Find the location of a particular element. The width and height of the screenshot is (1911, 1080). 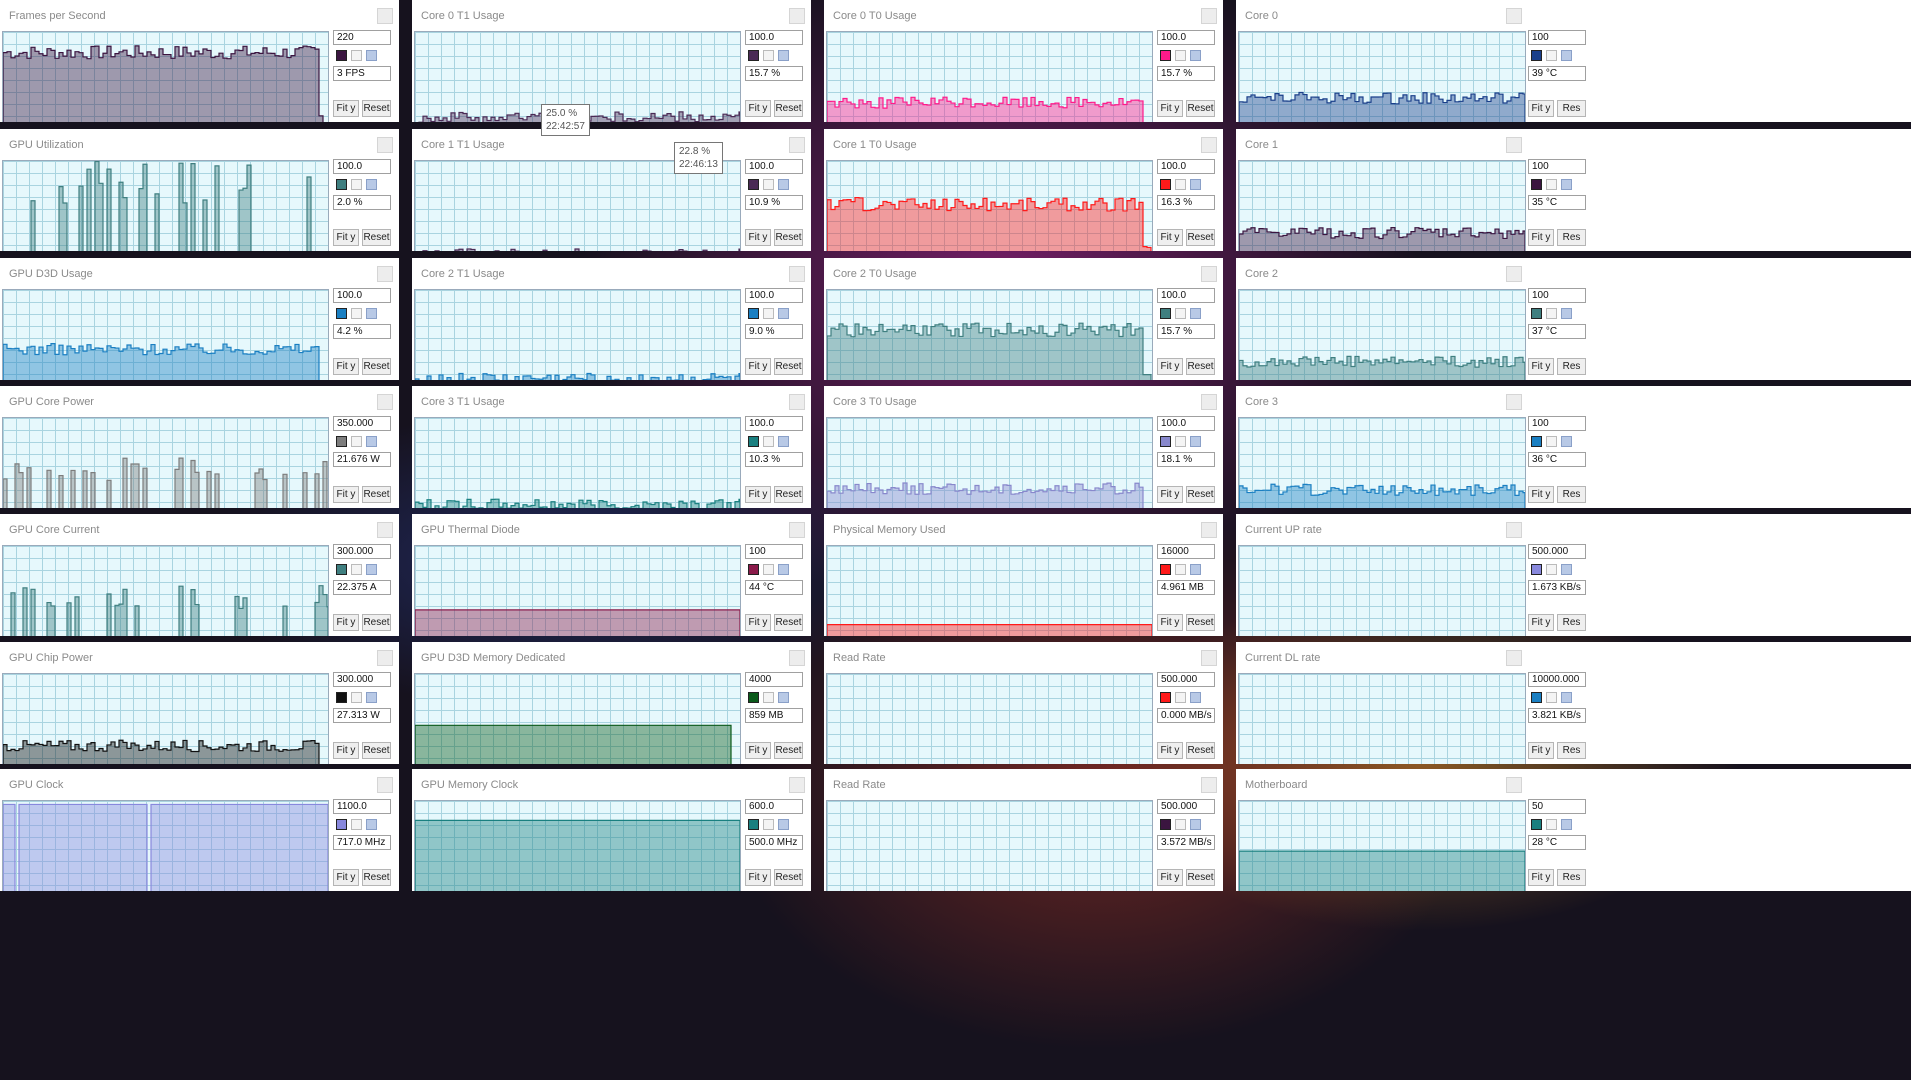

y-max-field: 350.000 is located at coordinates (362, 423).